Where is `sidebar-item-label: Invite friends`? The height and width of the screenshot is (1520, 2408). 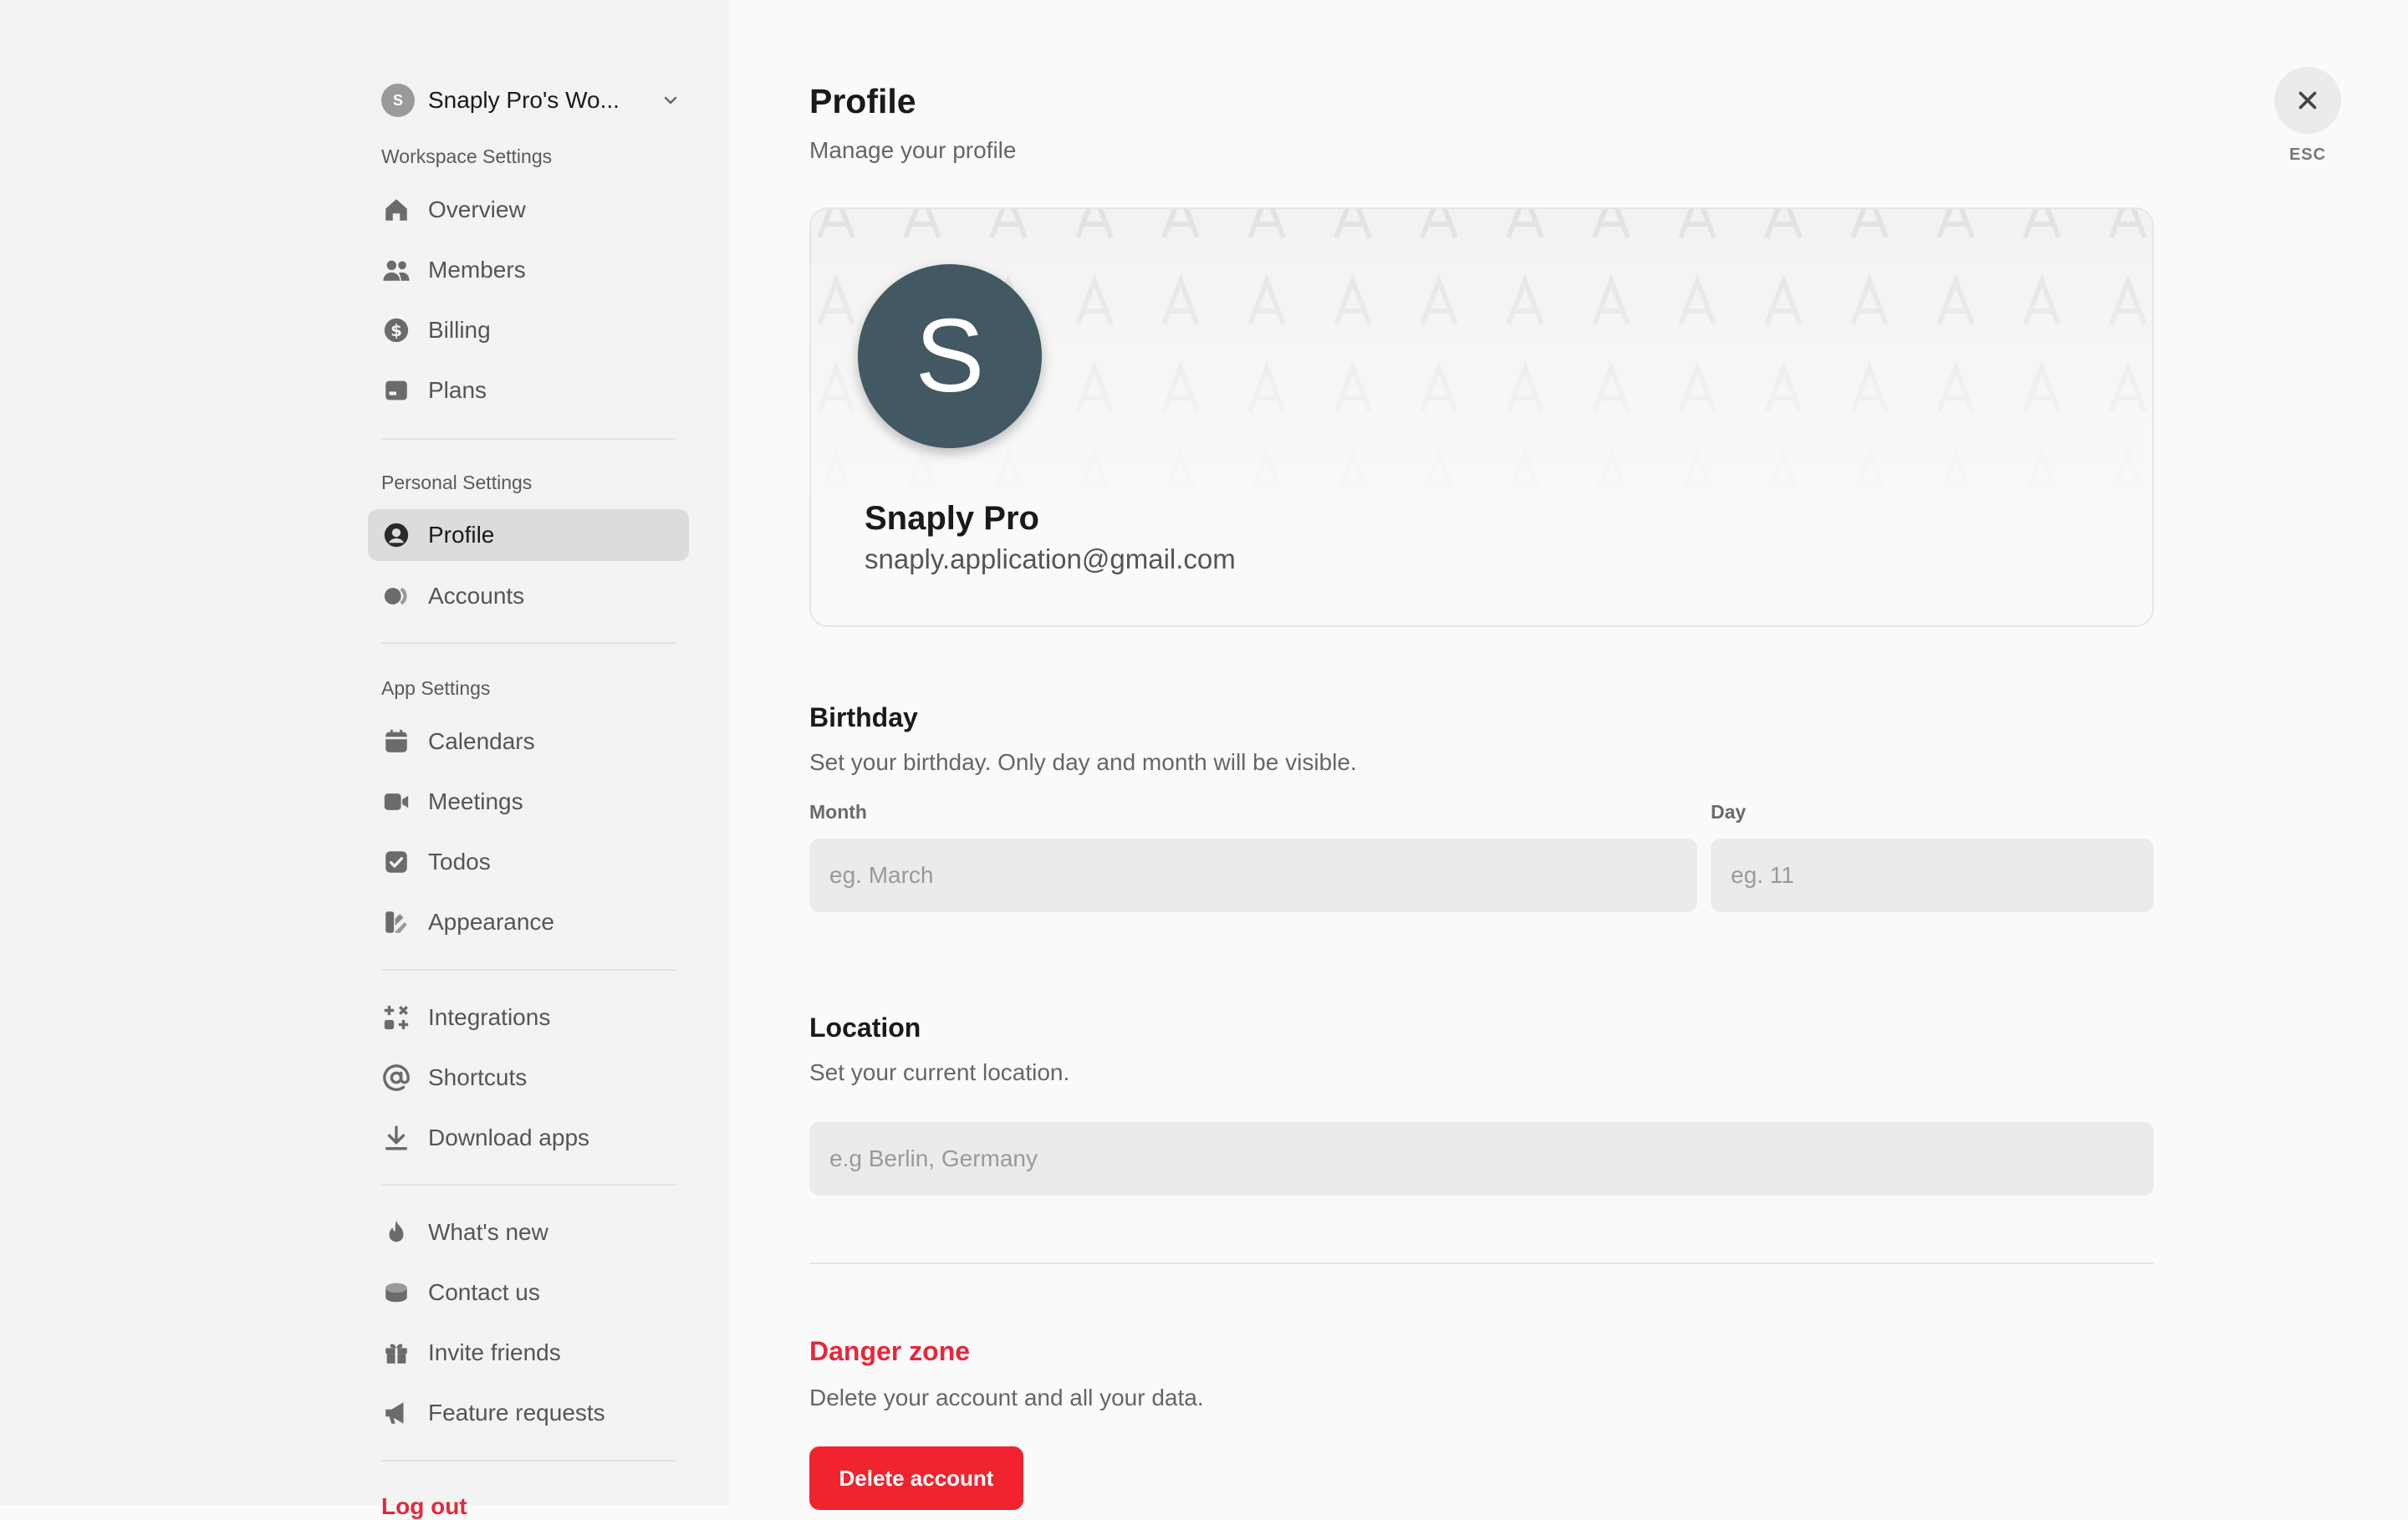
sidebar-item-label: Invite friends is located at coordinates (495, 1352).